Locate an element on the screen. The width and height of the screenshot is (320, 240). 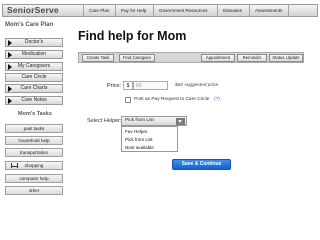
select-helper-label: Select Helper: is located at coordinates (104, 121).